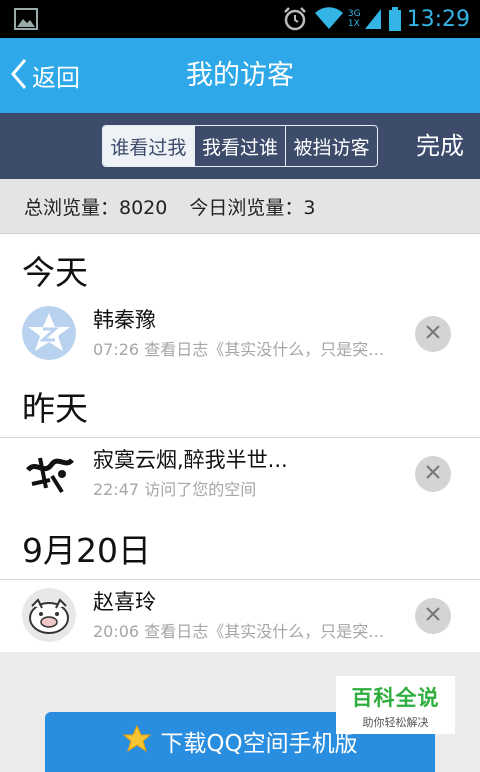  What do you see at coordinates (240, 19) in the screenshot?
I see `status-bar: 3G 1X 13:29` at bounding box center [240, 19].